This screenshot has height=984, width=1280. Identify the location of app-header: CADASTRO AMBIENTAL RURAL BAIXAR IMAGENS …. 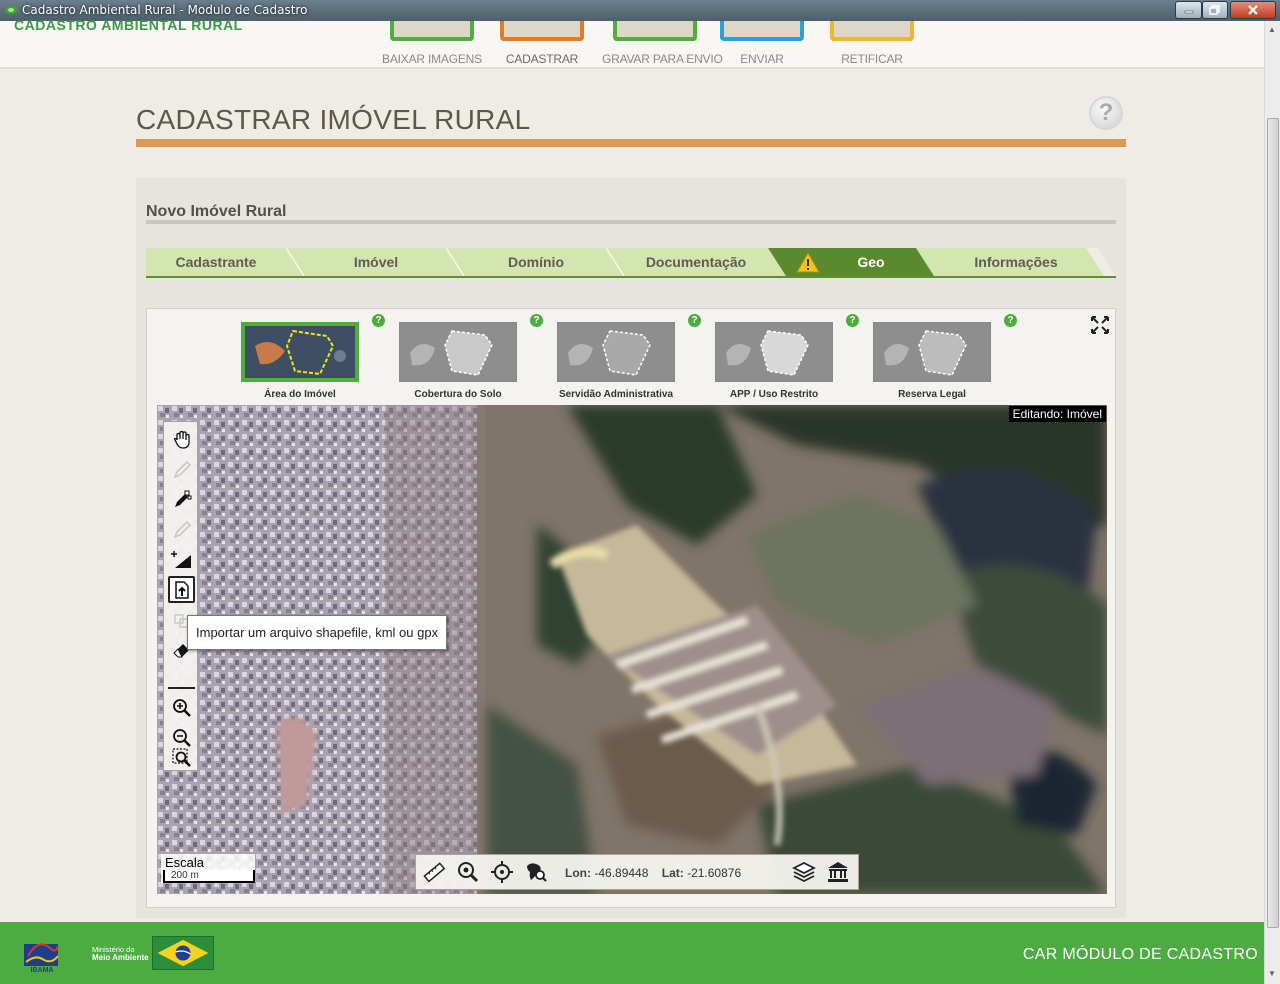
(632, 44).